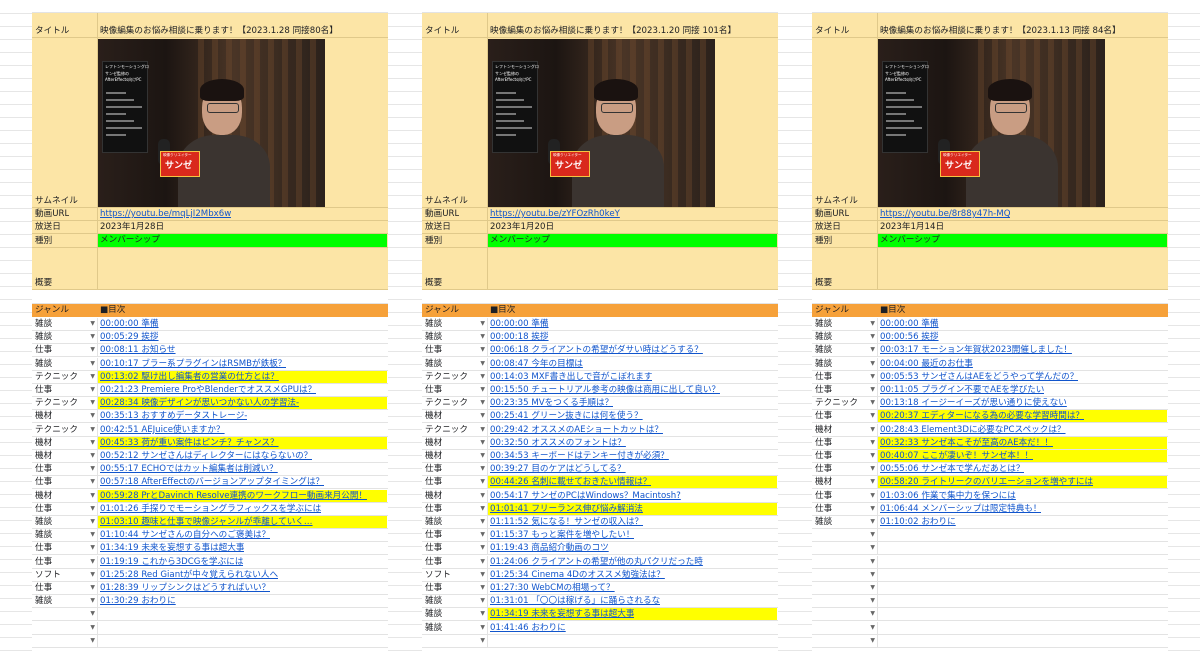 The image size is (1200, 658). I want to click on toc-entry: 01:19:19 これから3DCGを学ぶには, so click(242, 562).